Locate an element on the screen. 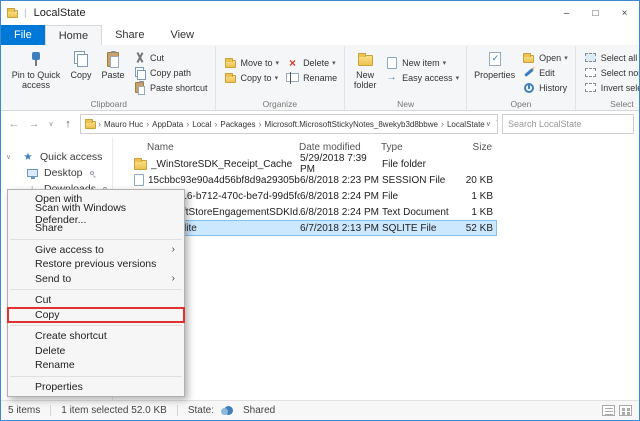 This screenshot has width=640, height=421. titlebar: | LocalState – □ × is located at coordinates (320, 13).